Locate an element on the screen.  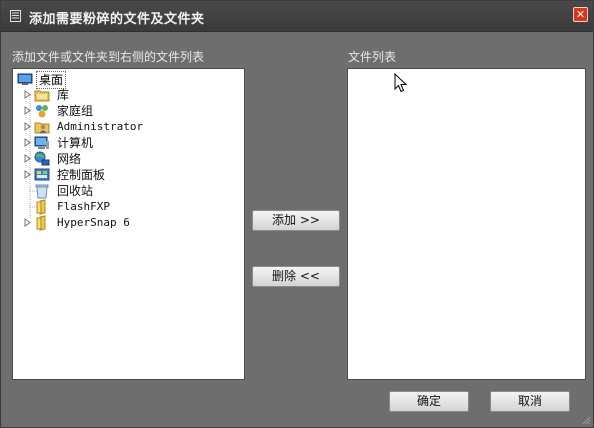
add-button: 添加 >> is located at coordinates (296, 220).